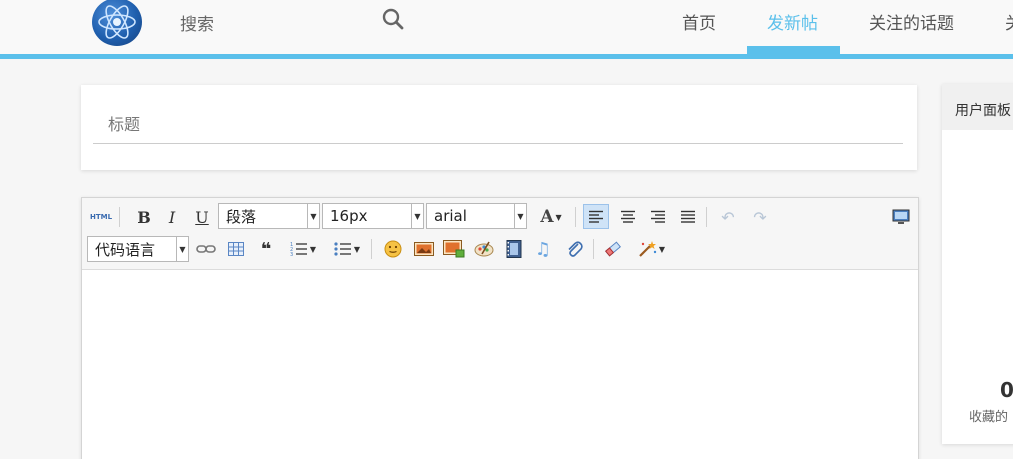 The width and height of the screenshot is (1013, 459). What do you see at coordinates (172, 217) in the screenshot?
I see `italic-icon: I` at bounding box center [172, 217].